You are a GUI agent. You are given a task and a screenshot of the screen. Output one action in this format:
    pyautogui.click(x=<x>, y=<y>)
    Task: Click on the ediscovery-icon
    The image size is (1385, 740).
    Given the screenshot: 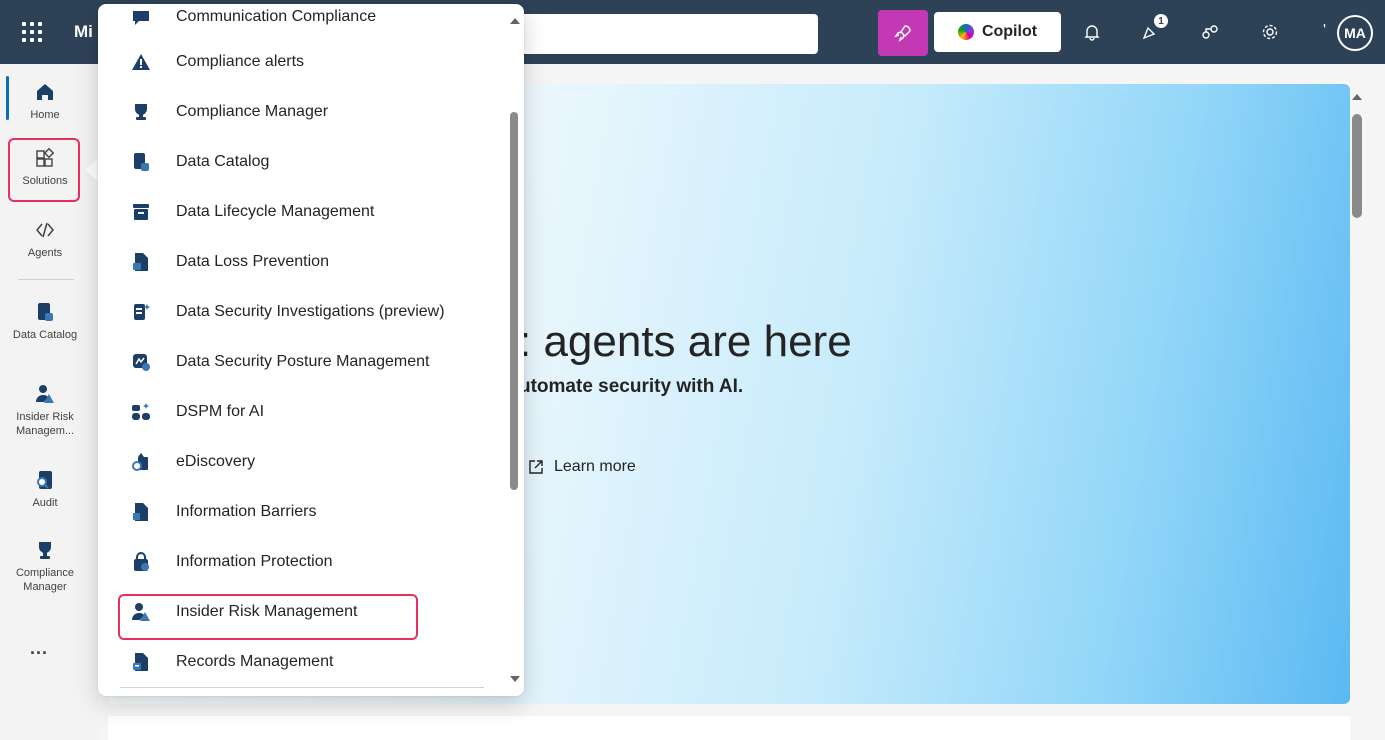 What is the action you would take?
    pyautogui.click(x=141, y=462)
    